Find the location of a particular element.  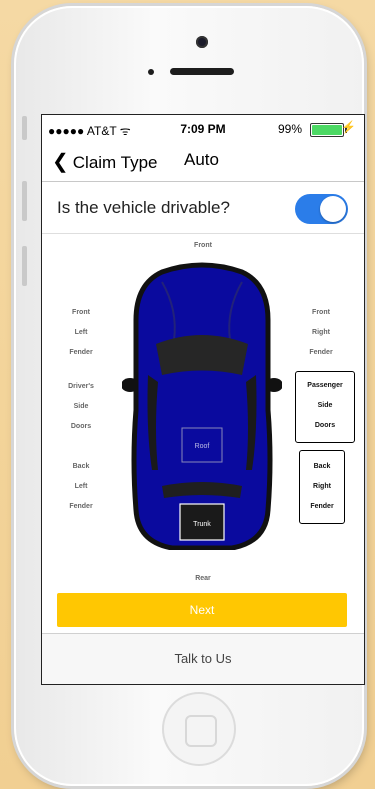

divider is located at coordinates (203, 233).